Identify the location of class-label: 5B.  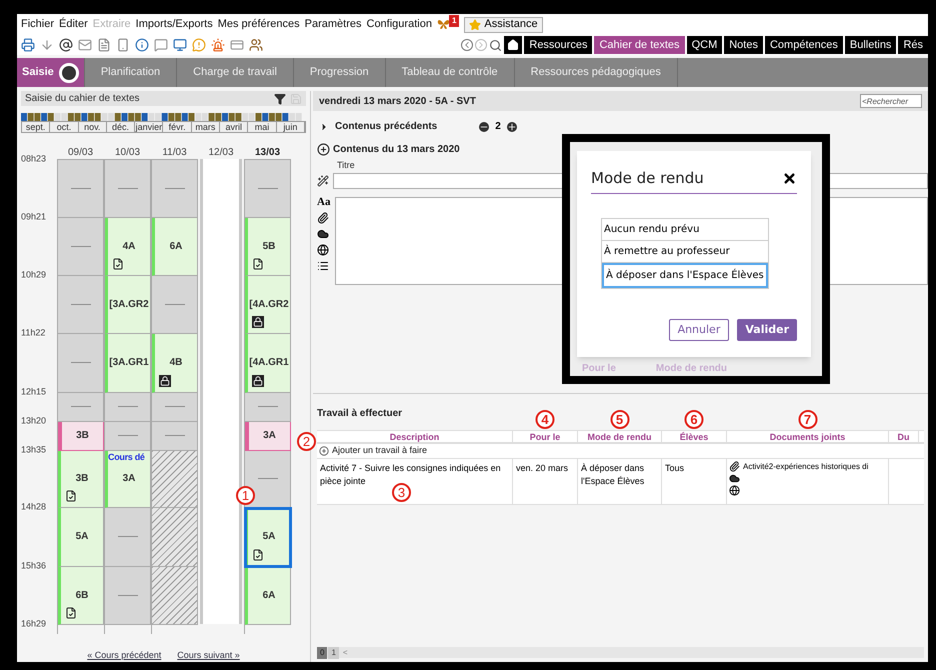
(269, 247).